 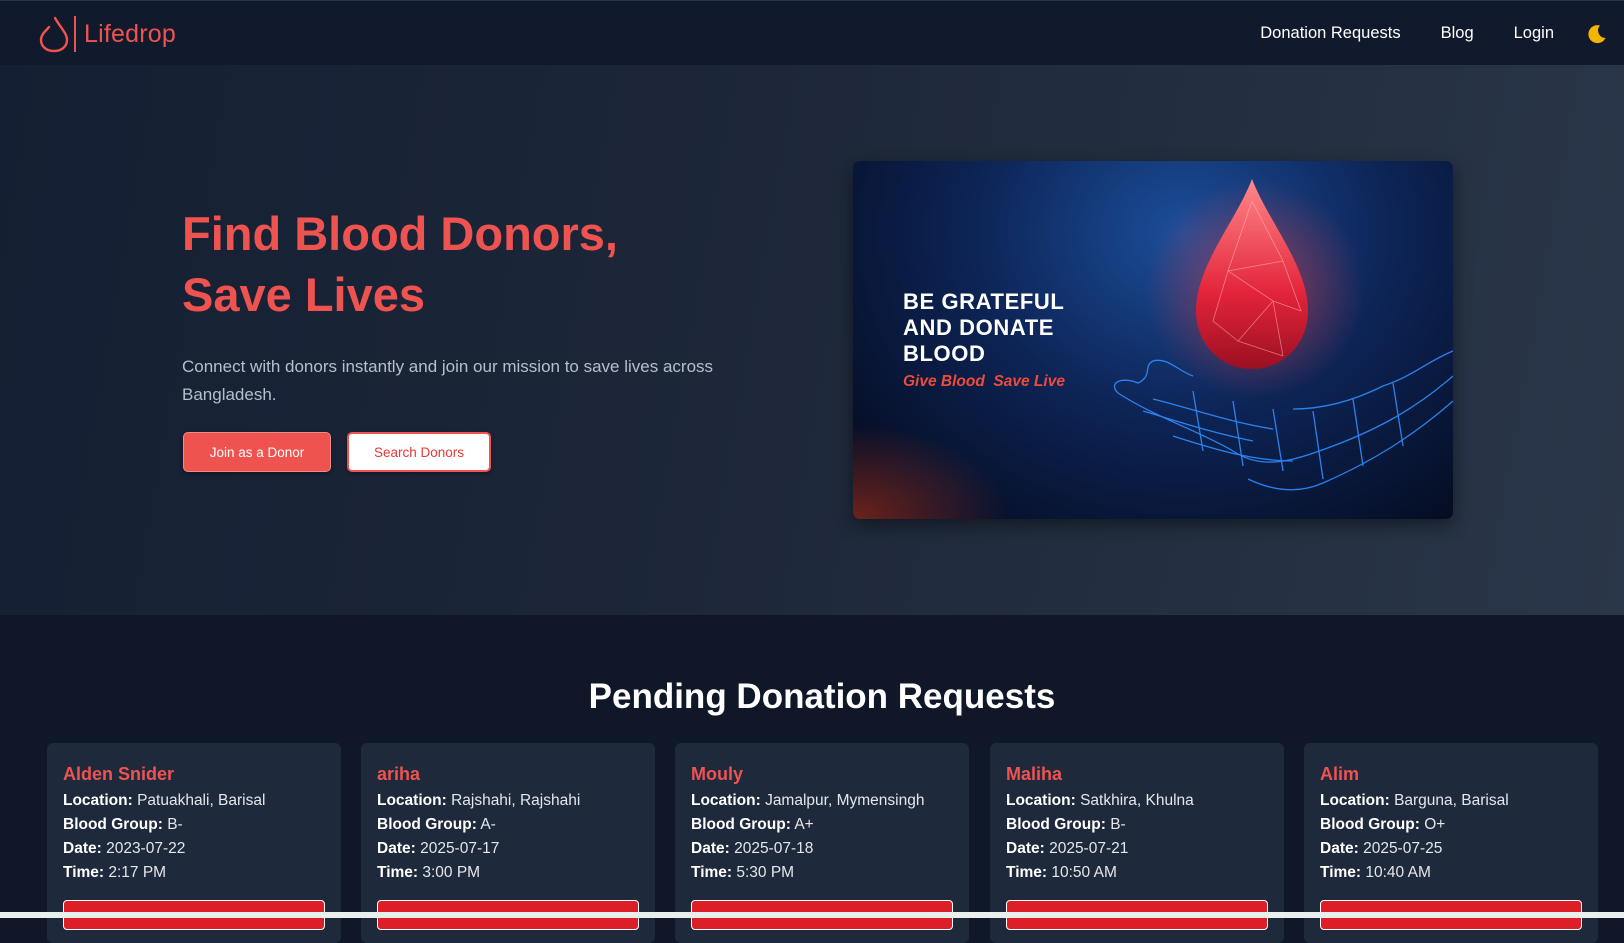 I want to click on location-value: Satkhira, Khulna, so click(x=1137, y=800).